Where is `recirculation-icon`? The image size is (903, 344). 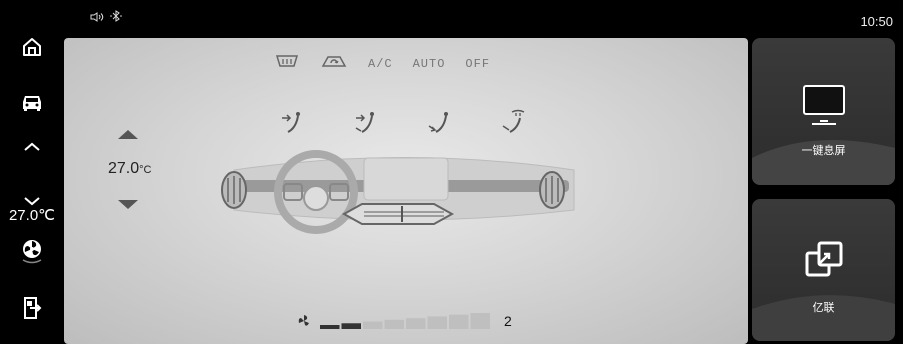 recirculation-icon is located at coordinates (334, 61).